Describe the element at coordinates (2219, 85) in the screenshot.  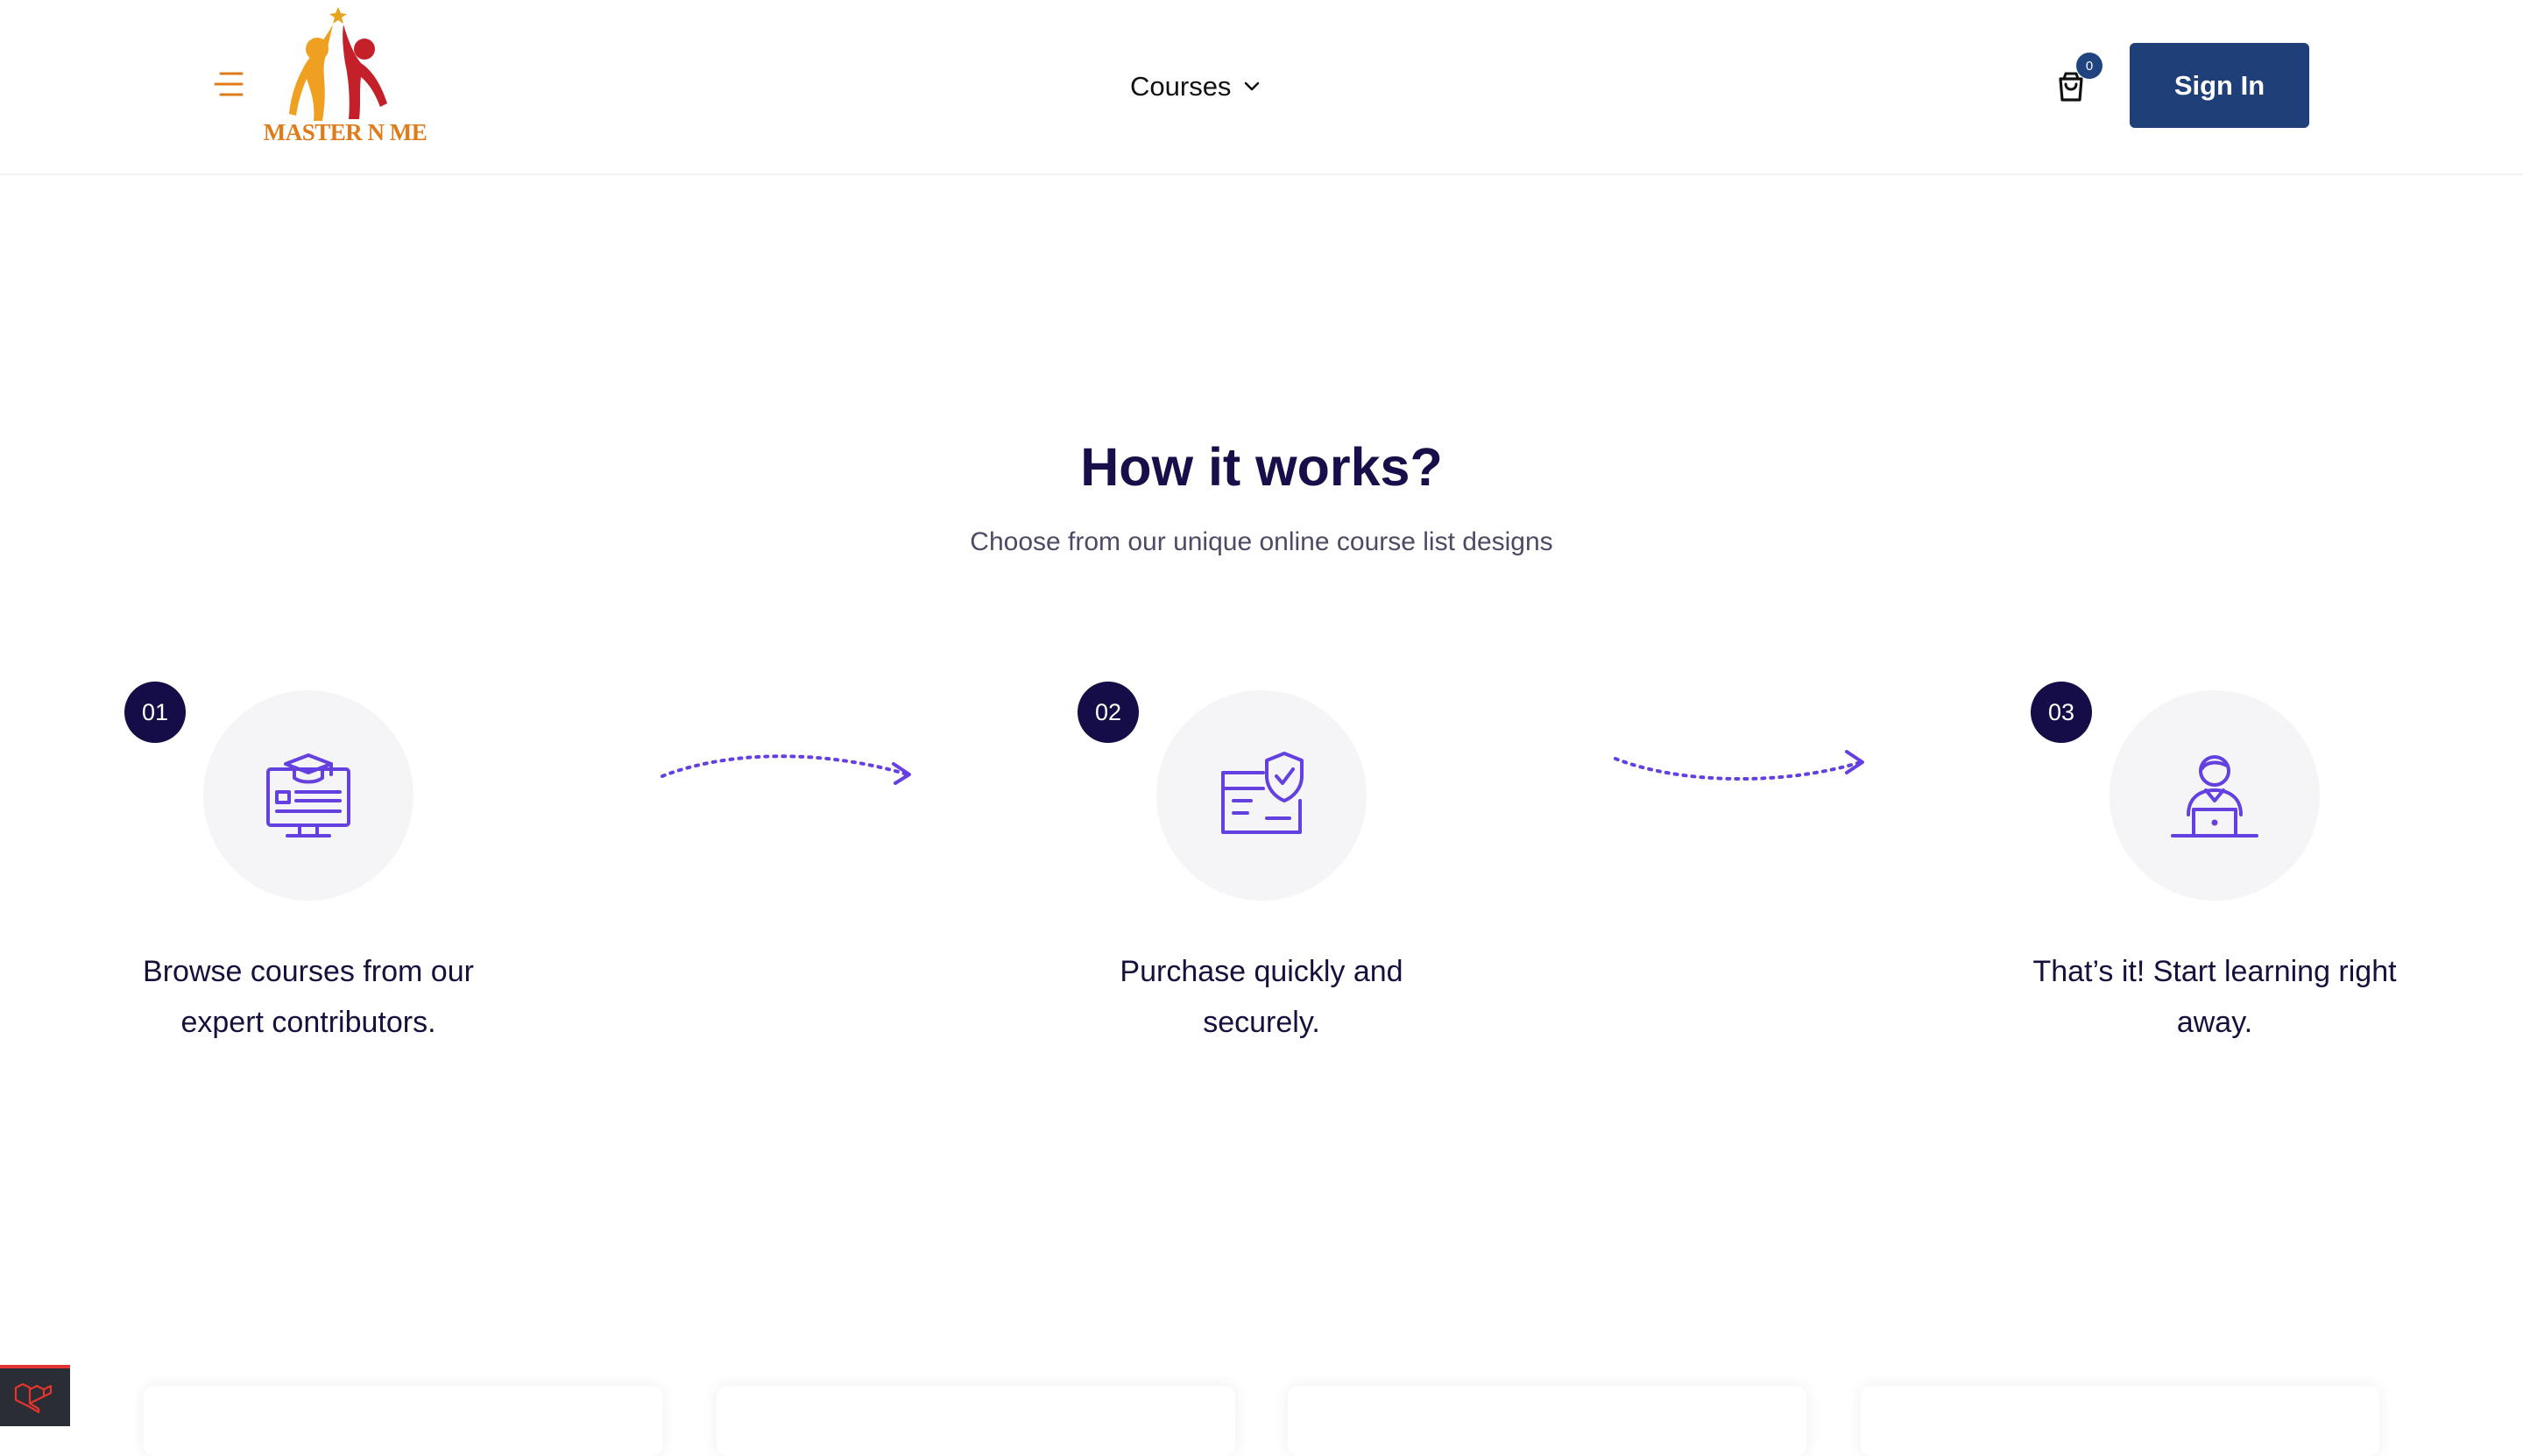
I see `sign-in-button: Sign In` at that location.